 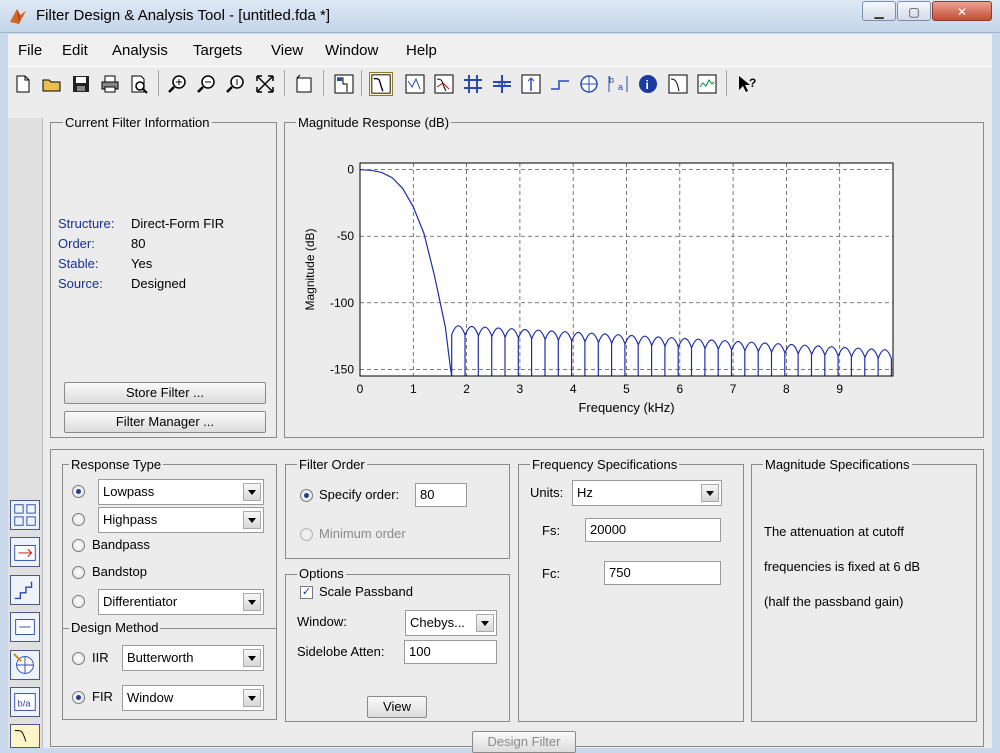 What do you see at coordinates (441, 495) in the screenshot?
I see `order-input: 80` at bounding box center [441, 495].